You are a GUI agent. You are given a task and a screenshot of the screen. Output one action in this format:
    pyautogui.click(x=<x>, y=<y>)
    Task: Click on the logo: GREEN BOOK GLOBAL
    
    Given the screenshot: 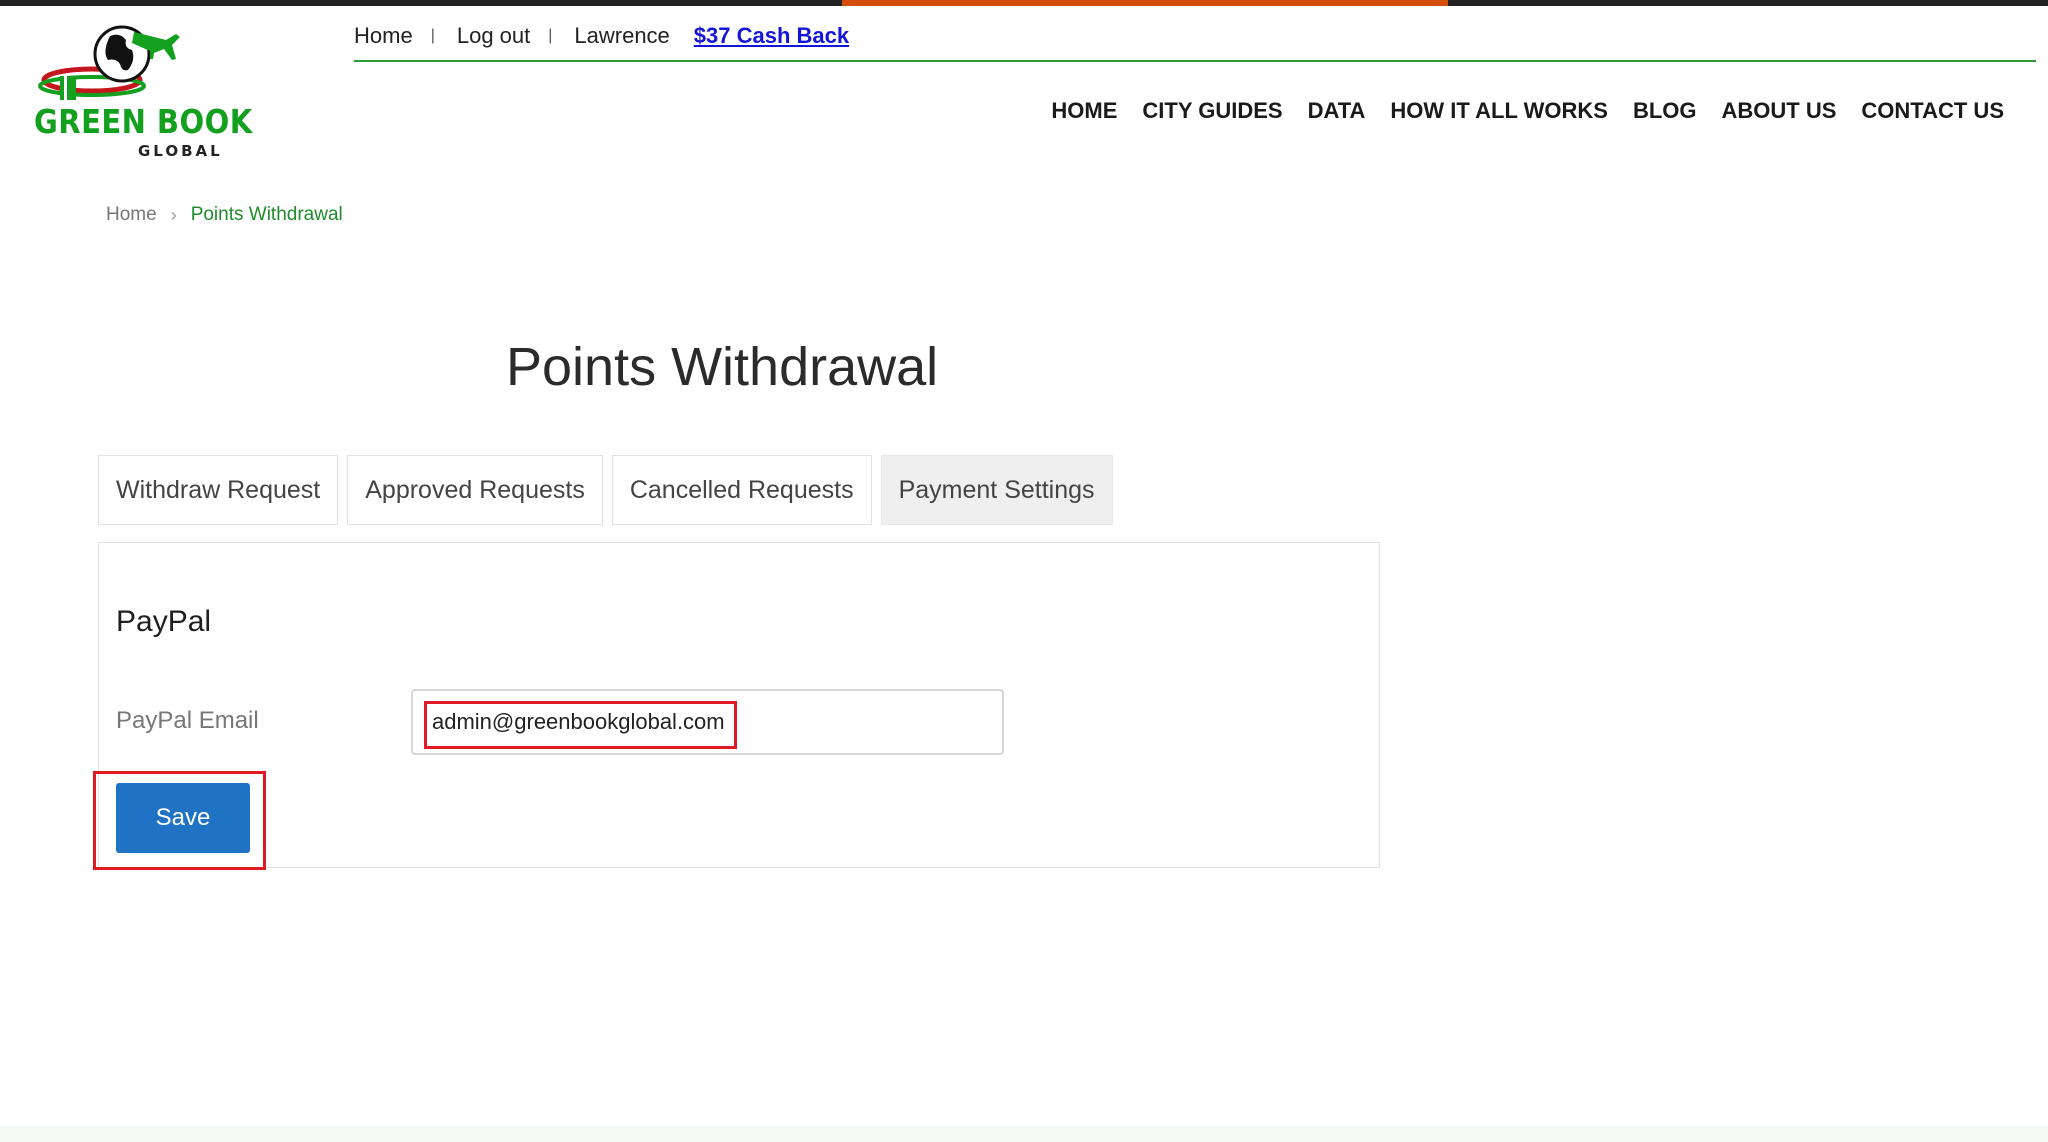 What is the action you would take?
    pyautogui.click(x=141, y=92)
    